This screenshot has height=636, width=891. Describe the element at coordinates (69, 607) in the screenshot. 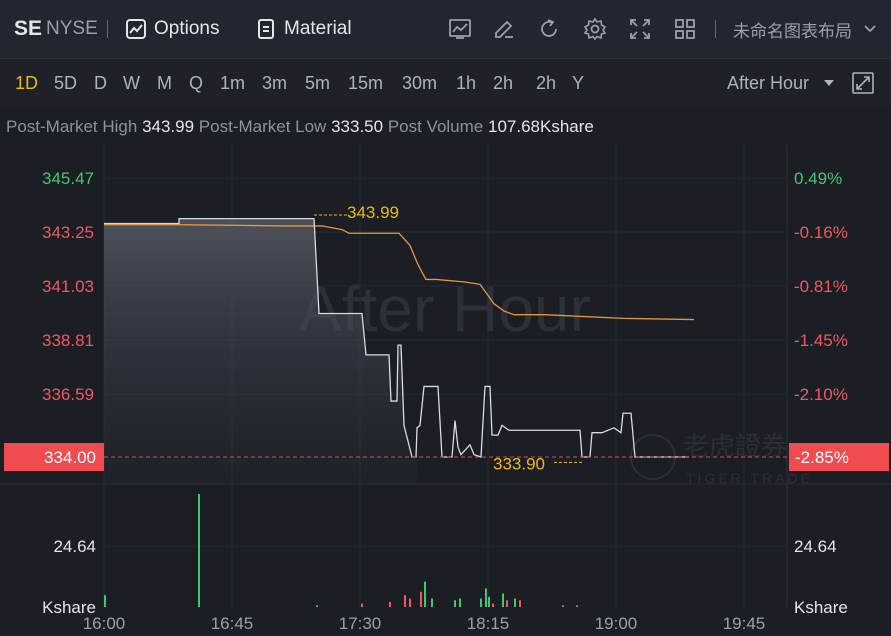

I see `volume-unit-left: Kshare` at that location.